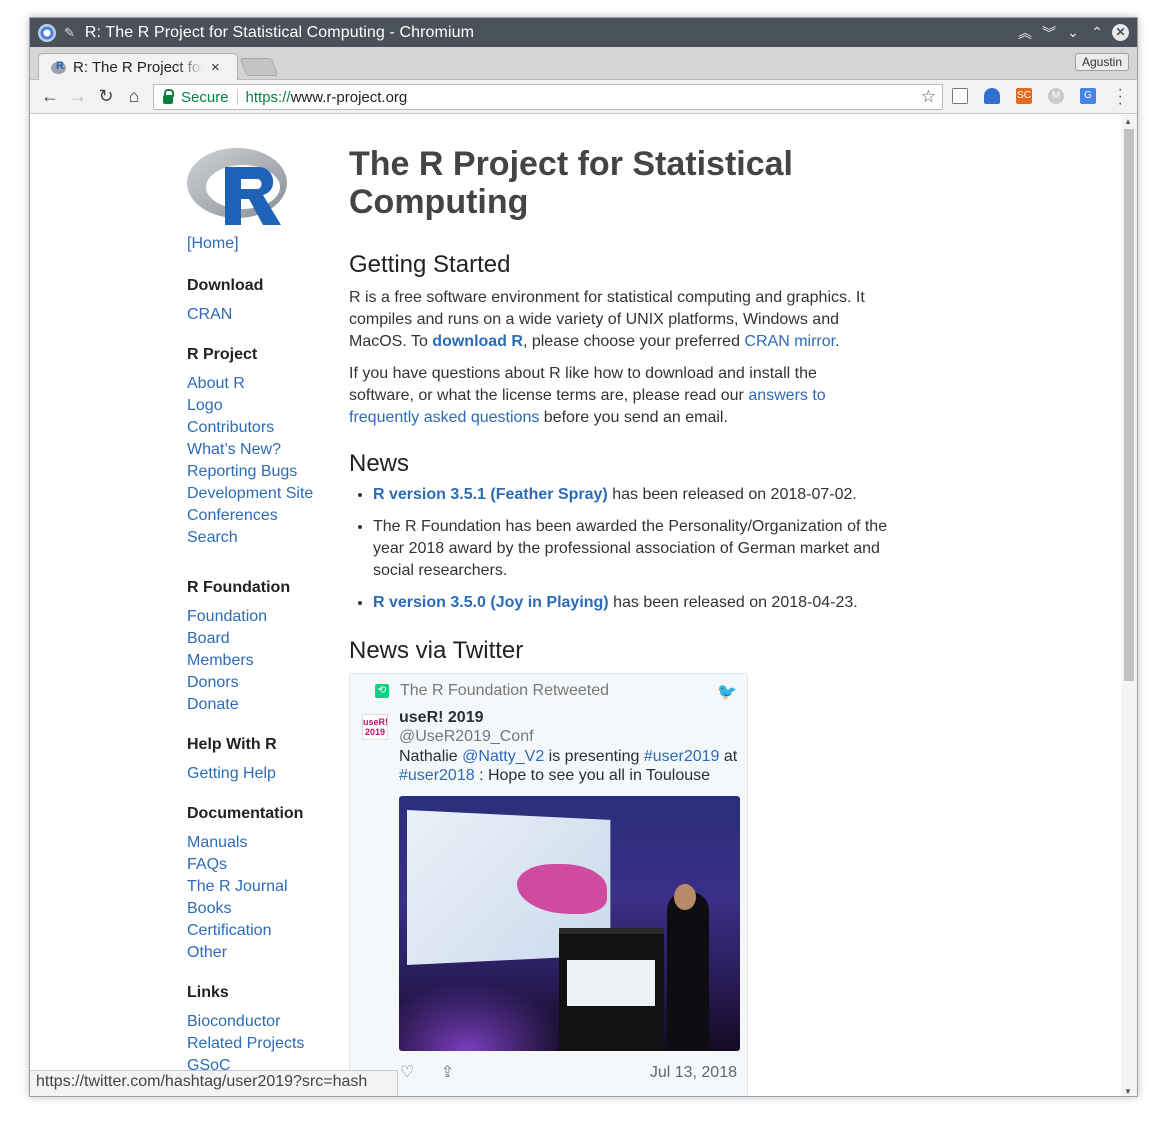 This screenshot has width=1167, height=1126. I want to click on getting-started-heading: Getting Started, so click(430, 264).